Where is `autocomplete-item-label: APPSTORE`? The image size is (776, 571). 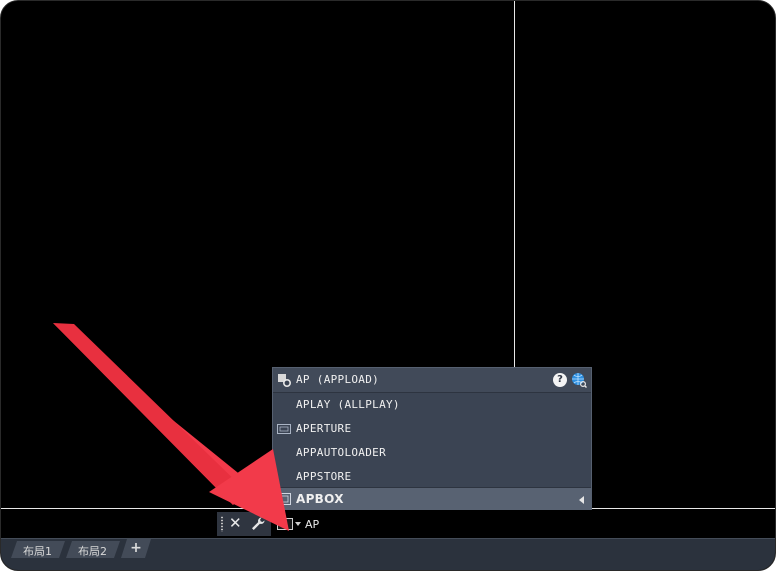 autocomplete-item-label: APPSTORE is located at coordinates (324, 476).